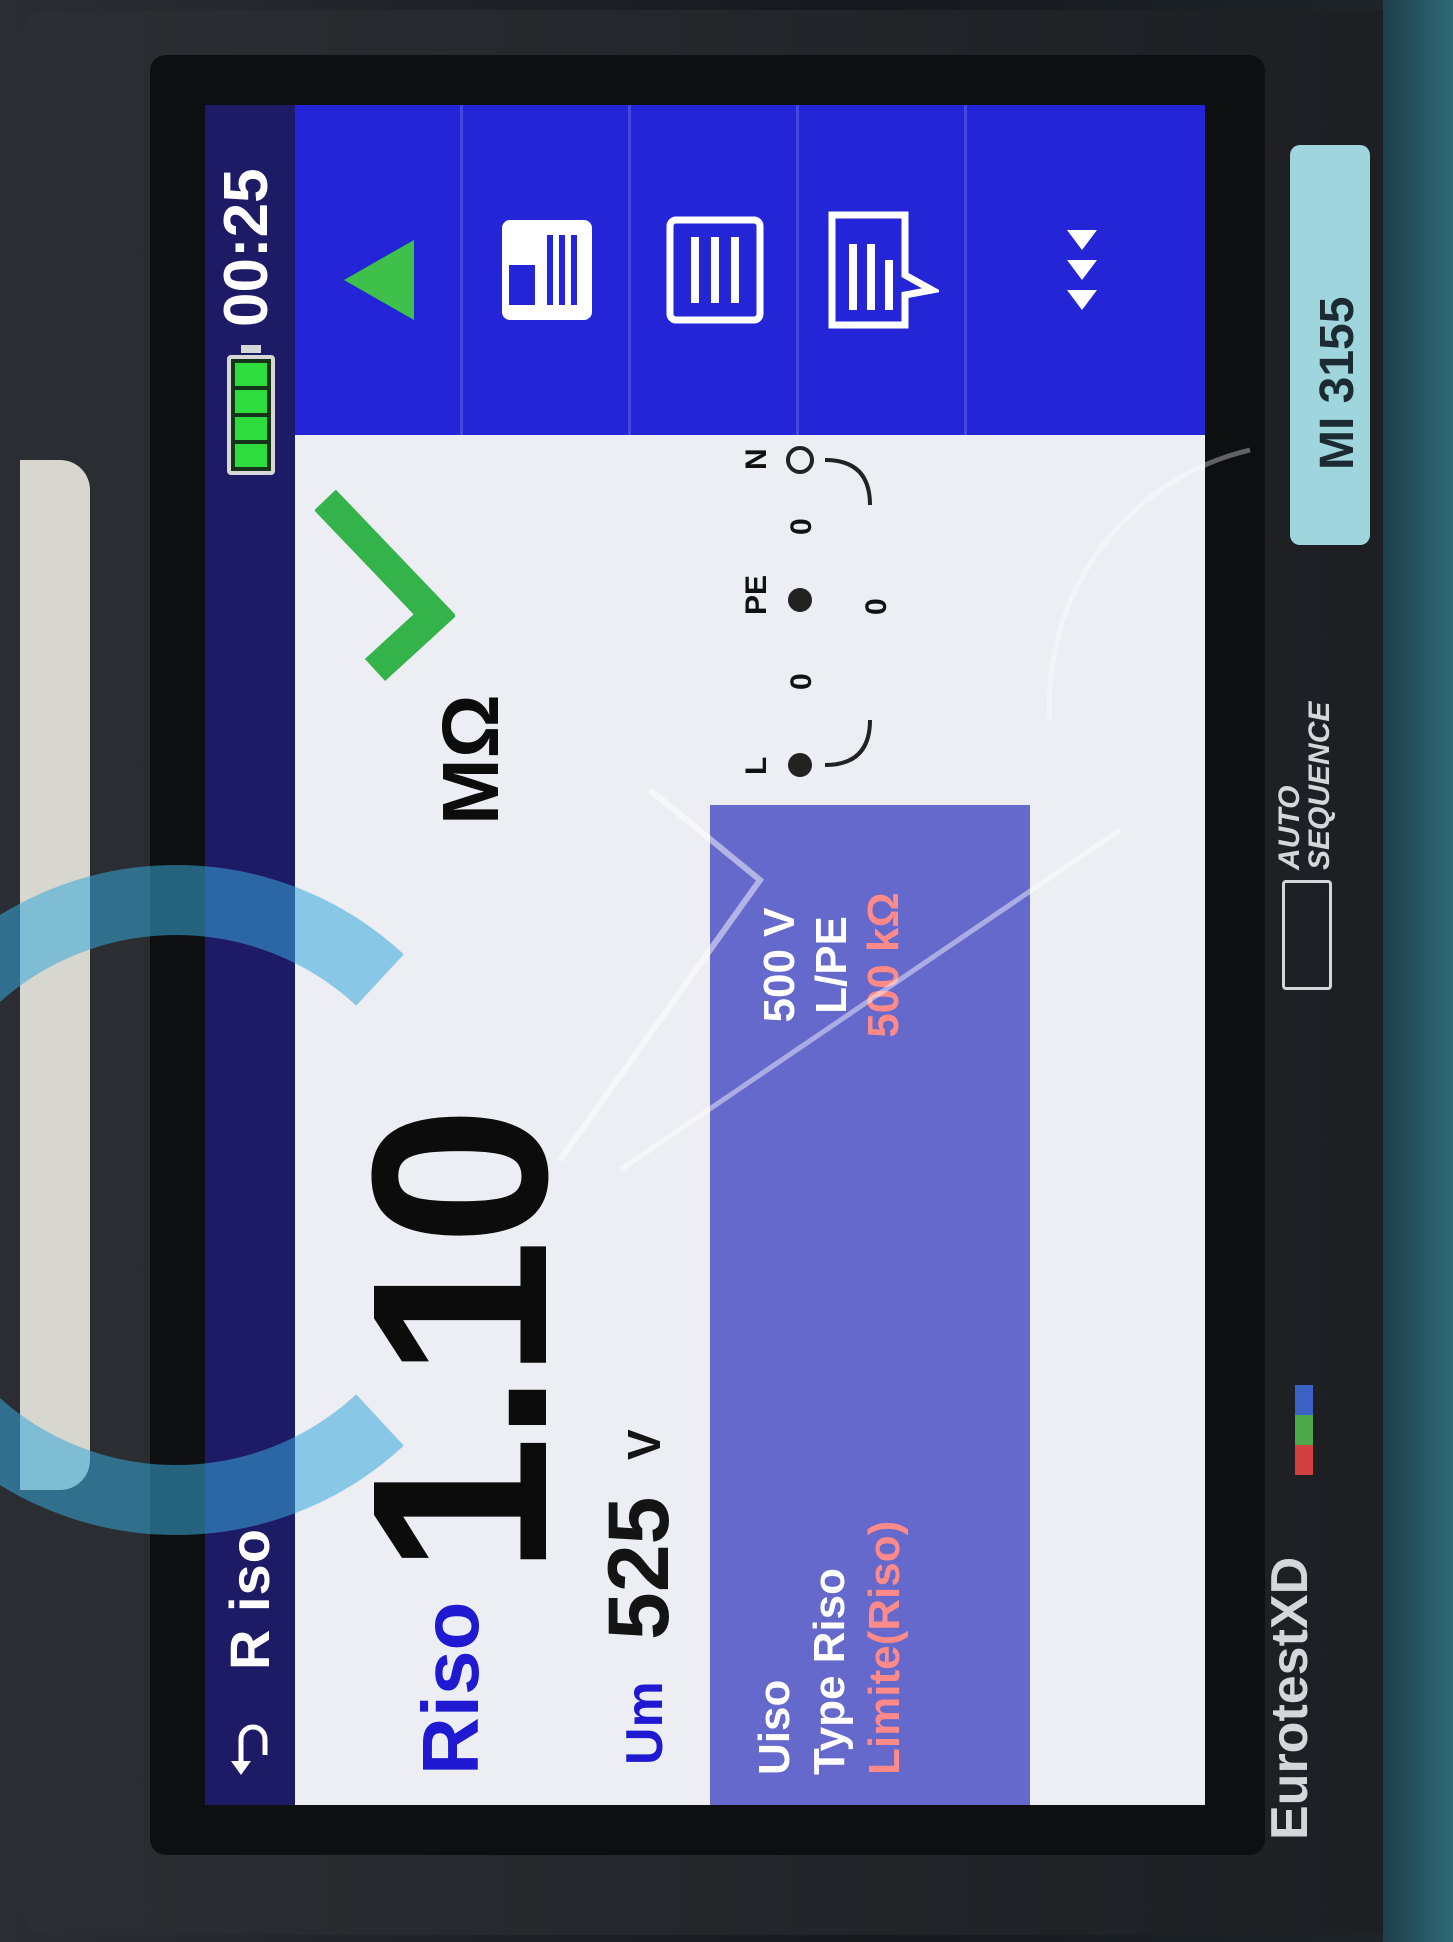 This screenshot has width=1453, height=1942. What do you see at coordinates (639, 1568) in the screenshot?
I see `um-value: 525` at bounding box center [639, 1568].